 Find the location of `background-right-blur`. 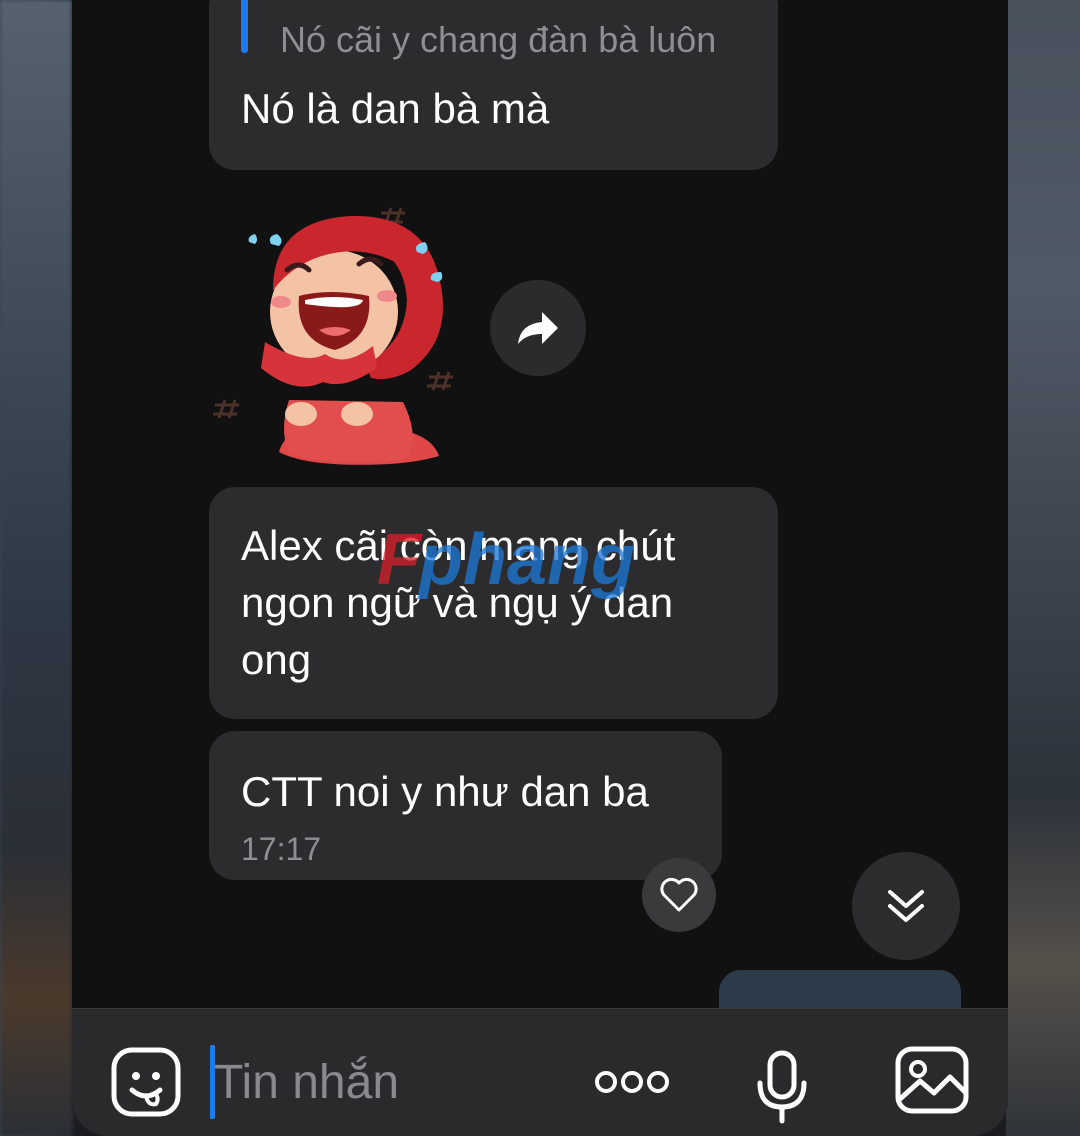

background-right-blur is located at coordinates (1043, 568).